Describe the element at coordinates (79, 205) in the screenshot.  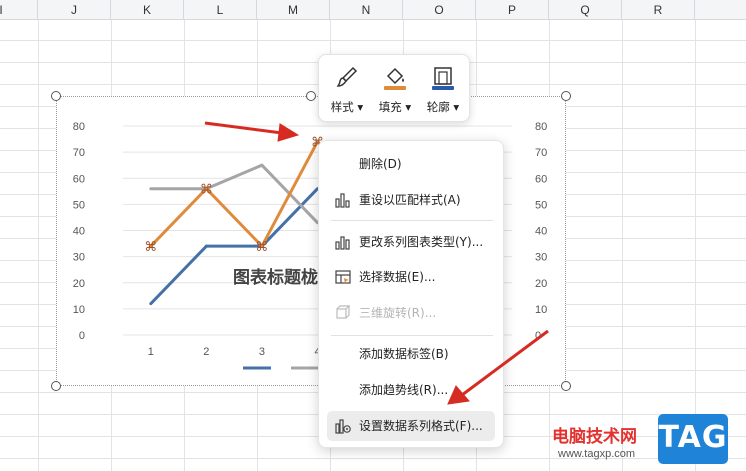
I see `y-tick-label-left: 50` at that location.